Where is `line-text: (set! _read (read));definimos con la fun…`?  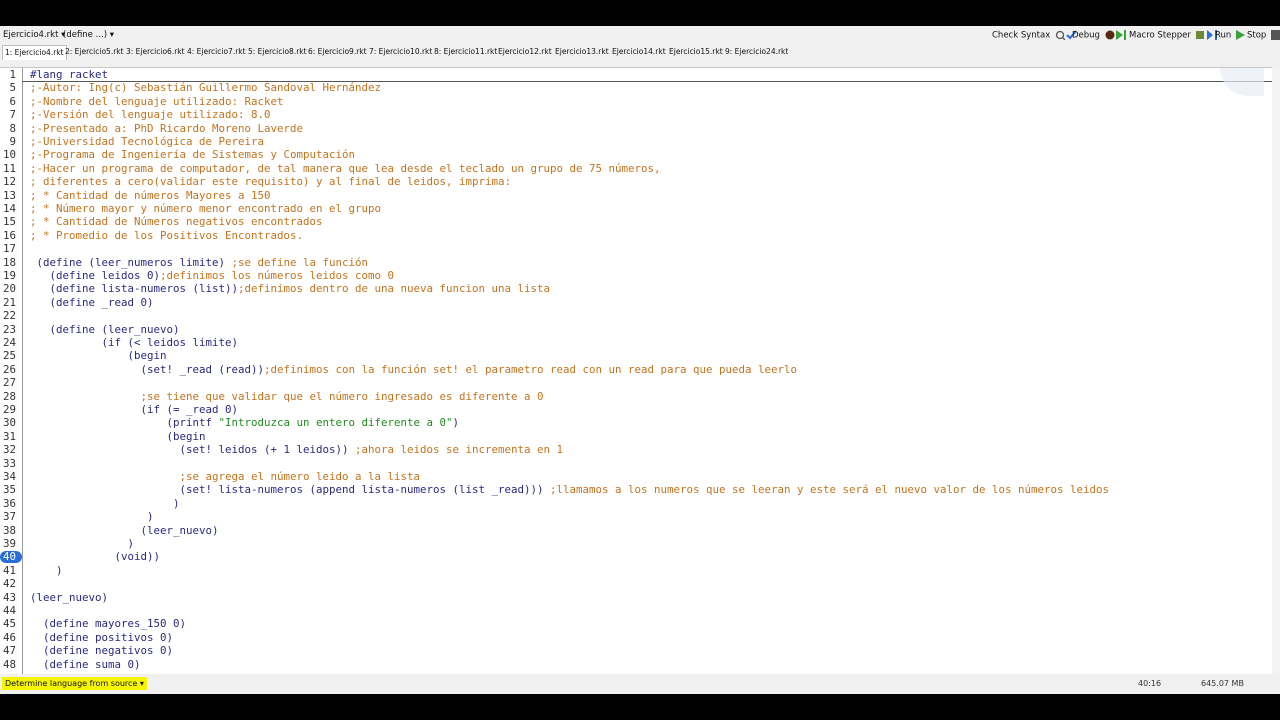
line-text: (set! _read (read));definimos con la fun… is located at coordinates (414, 369).